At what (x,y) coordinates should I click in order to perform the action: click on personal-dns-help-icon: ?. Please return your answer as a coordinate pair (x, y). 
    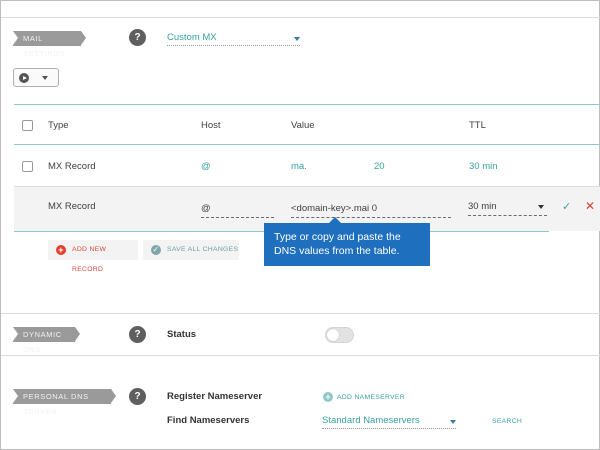
    Looking at the image, I should click on (137, 396).